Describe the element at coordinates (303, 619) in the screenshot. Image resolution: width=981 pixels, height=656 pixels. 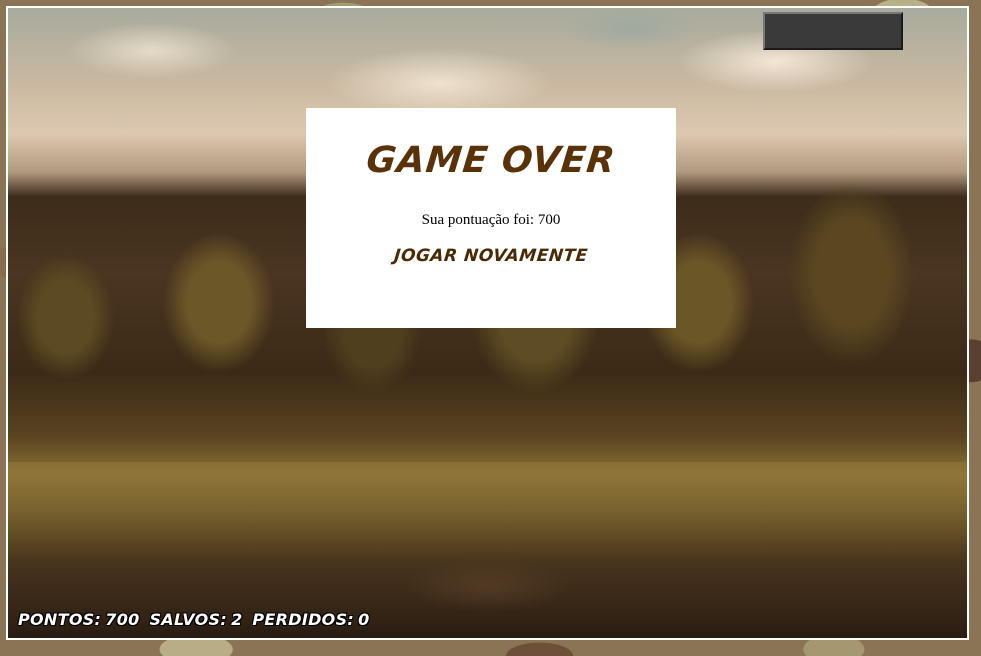
I see `lost-label: PERDIDOS:` at that location.